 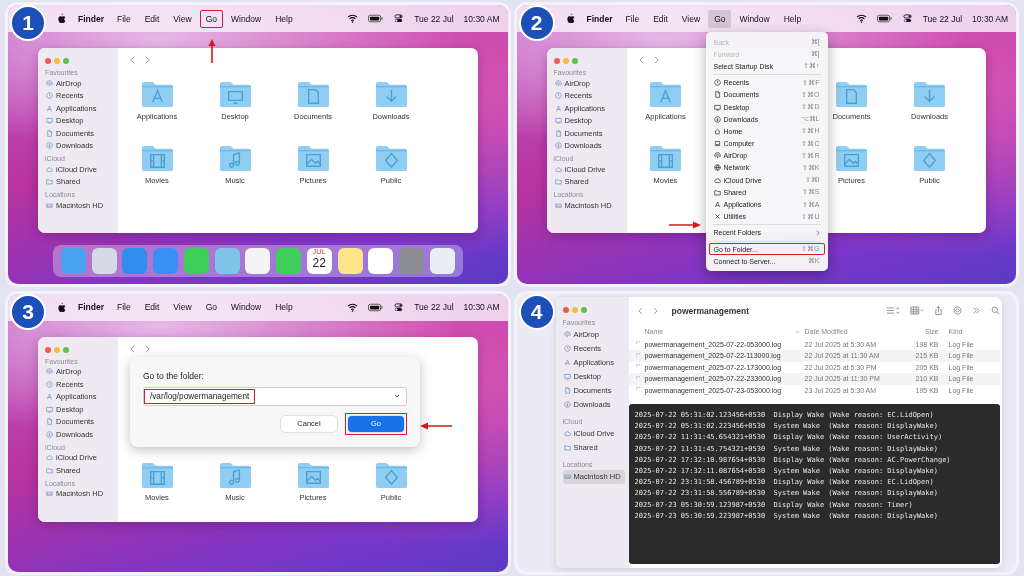 I want to click on folder-path-field: /var/log/powermanagement, so click(x=275, y=396).